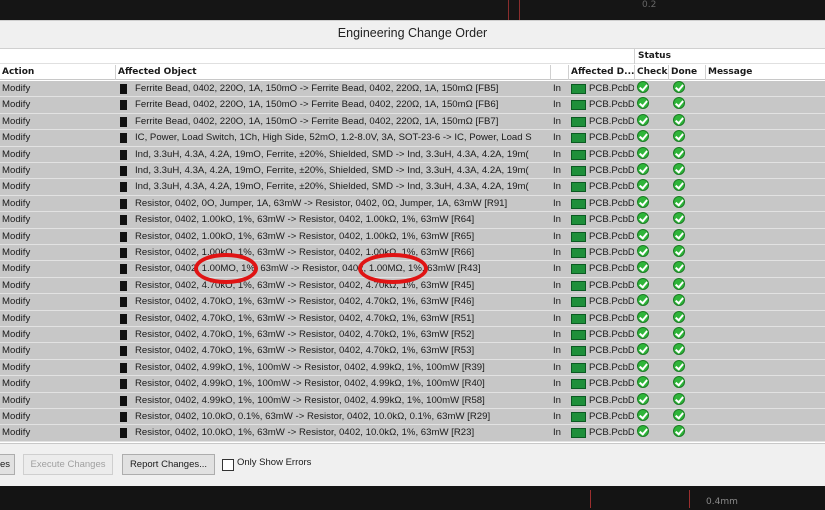  What do you see at coordinates (332, 72) in the screenshot?
I see `col-header-affected-object: Affected Object` at bounding box center [332, 72].